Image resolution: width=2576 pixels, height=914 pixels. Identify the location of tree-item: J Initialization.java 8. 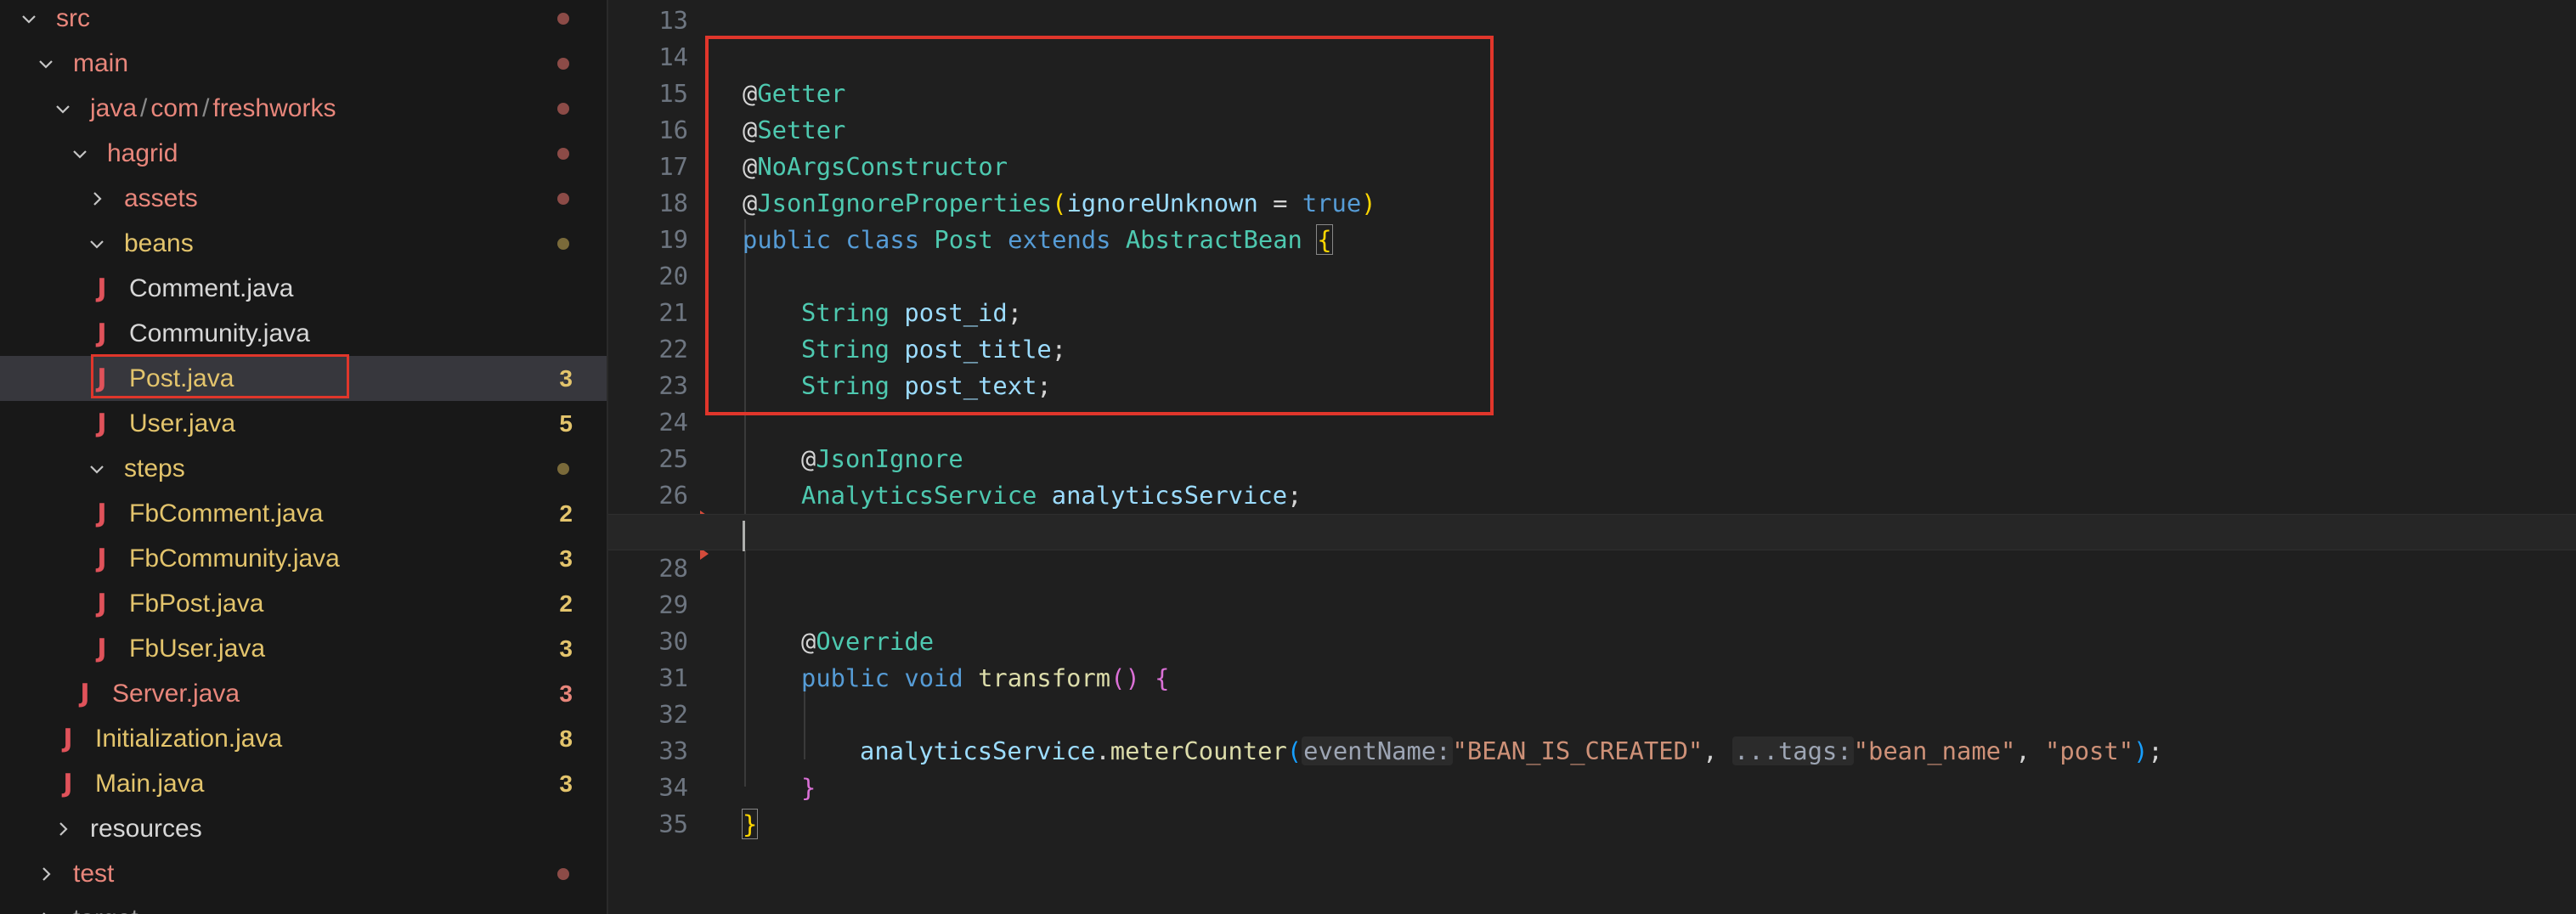
(303, 738).